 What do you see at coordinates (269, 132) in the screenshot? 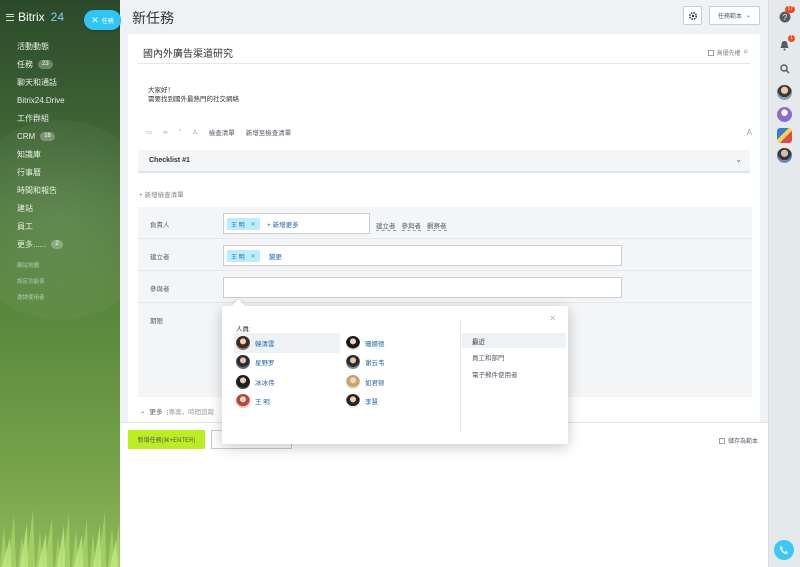
I see `add-to-checklist-link: 新增至檢查清單` at bounding box center [269, 132].